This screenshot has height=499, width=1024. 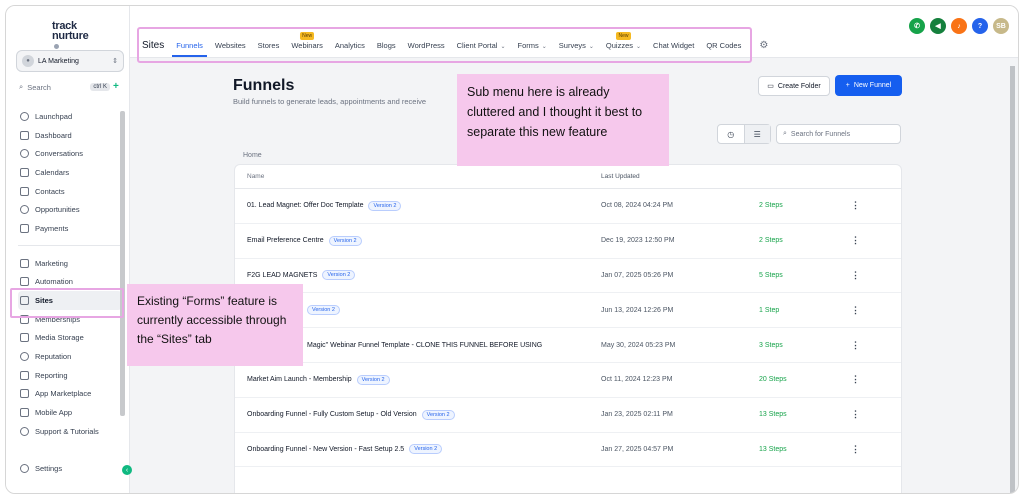 I want to click on sidebar-item-media-storage: Media Storage, so click(x=70, y=338).